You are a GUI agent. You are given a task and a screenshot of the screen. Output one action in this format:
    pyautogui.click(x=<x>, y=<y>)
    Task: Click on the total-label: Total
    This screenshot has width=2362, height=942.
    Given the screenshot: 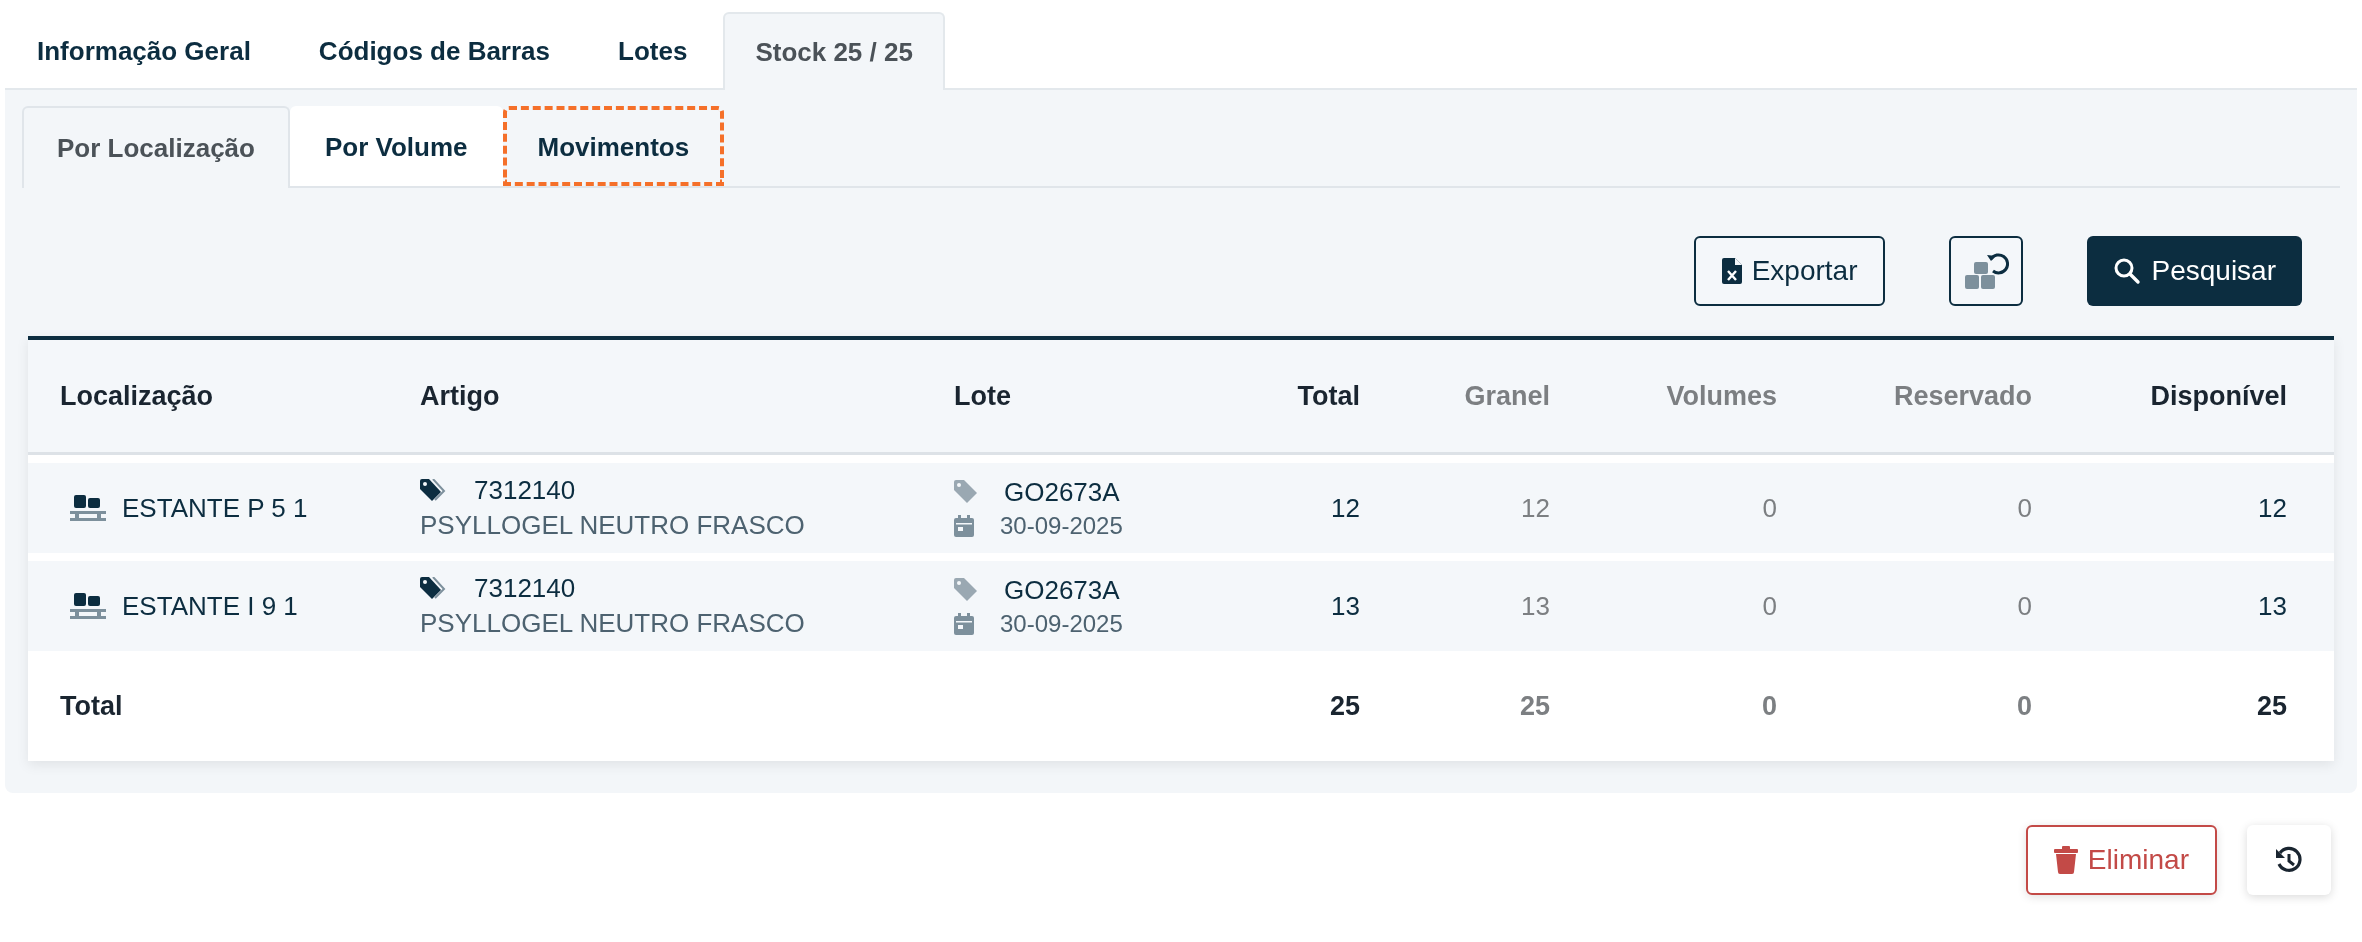 What is the action you would take?
    pyautogui.click(x=92, y=706)
    